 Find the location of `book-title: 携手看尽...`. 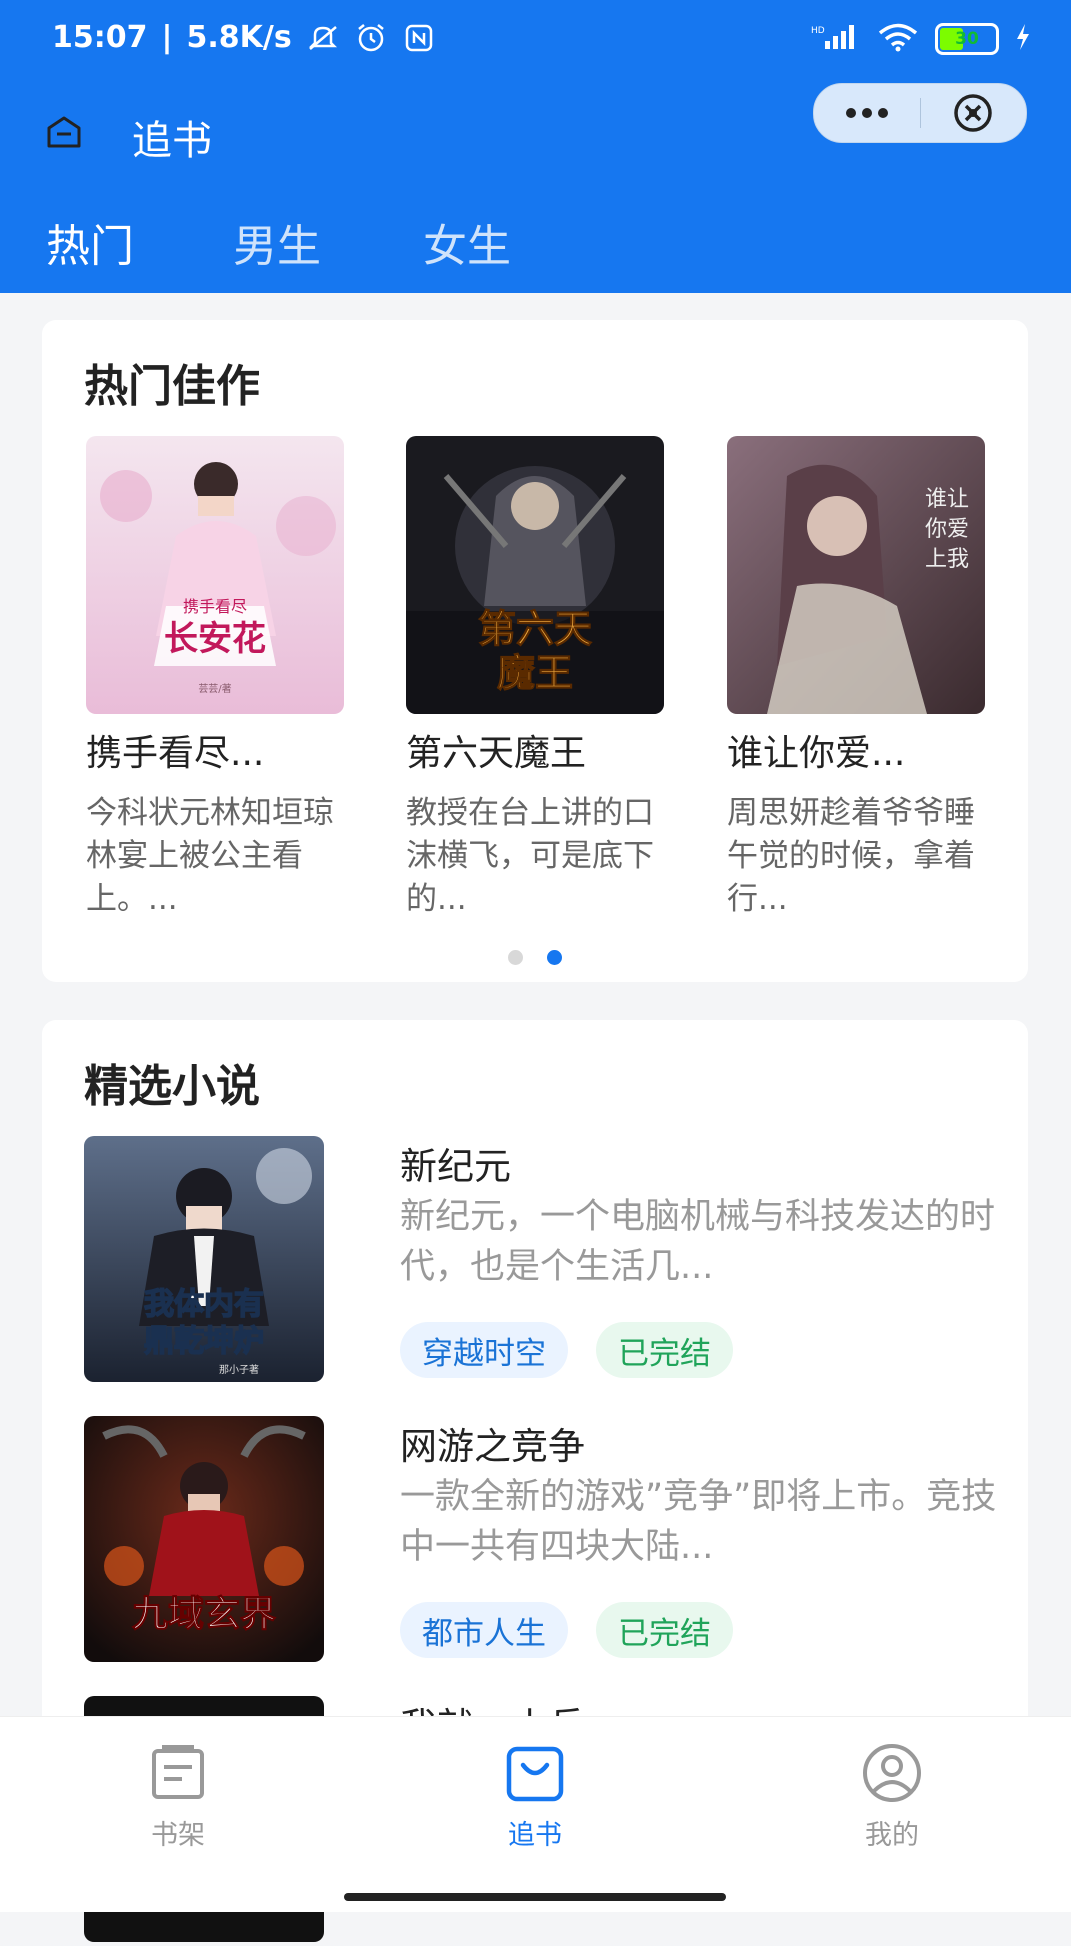

book-title: 携手看尽... is located at coordinates (175, 753).